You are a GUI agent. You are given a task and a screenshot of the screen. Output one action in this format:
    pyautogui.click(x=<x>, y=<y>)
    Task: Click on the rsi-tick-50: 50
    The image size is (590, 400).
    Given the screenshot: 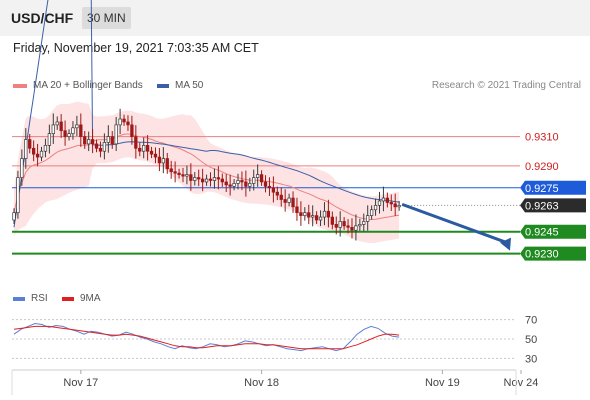 What is the action you would take?
    pyautogui.click(x=531, y=340)
    